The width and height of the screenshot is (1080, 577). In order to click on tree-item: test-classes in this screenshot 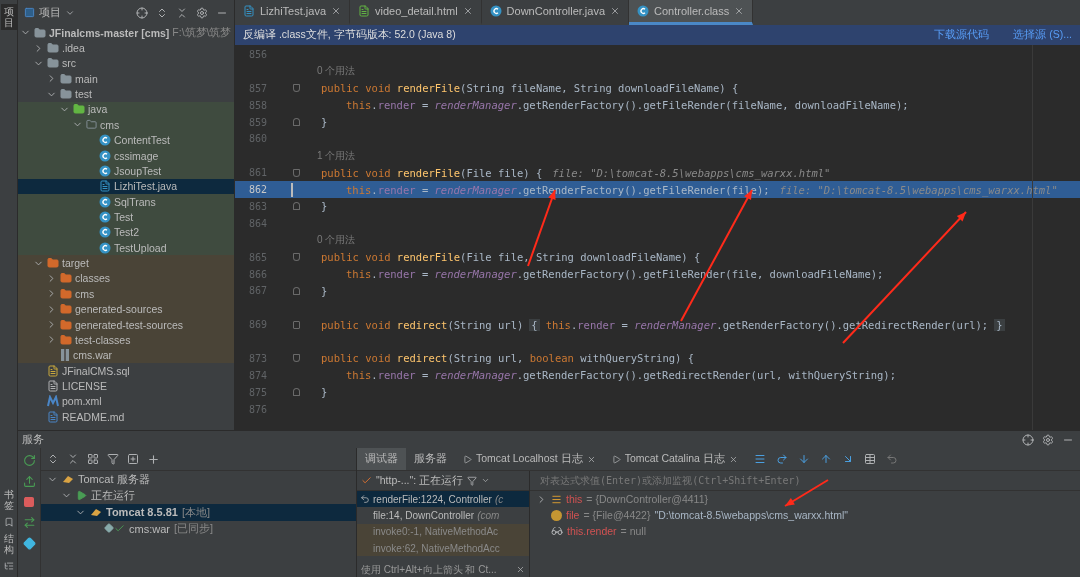, I will do `click(126, 340)`.